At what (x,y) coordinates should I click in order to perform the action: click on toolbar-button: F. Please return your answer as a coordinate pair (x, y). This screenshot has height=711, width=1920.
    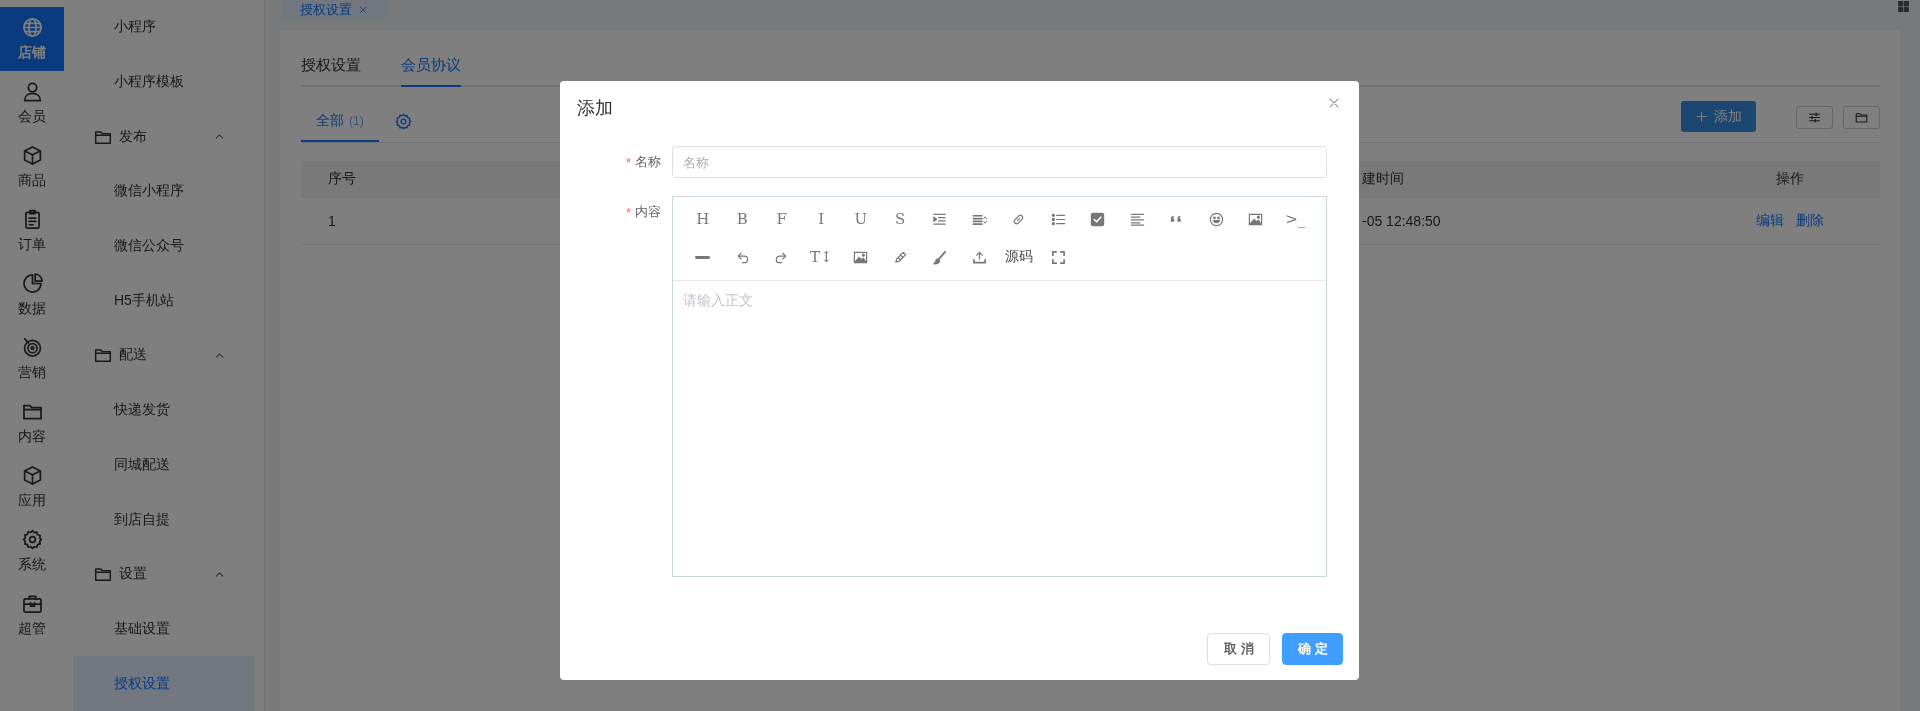
    Looking at the image, I should click on (781, 219).